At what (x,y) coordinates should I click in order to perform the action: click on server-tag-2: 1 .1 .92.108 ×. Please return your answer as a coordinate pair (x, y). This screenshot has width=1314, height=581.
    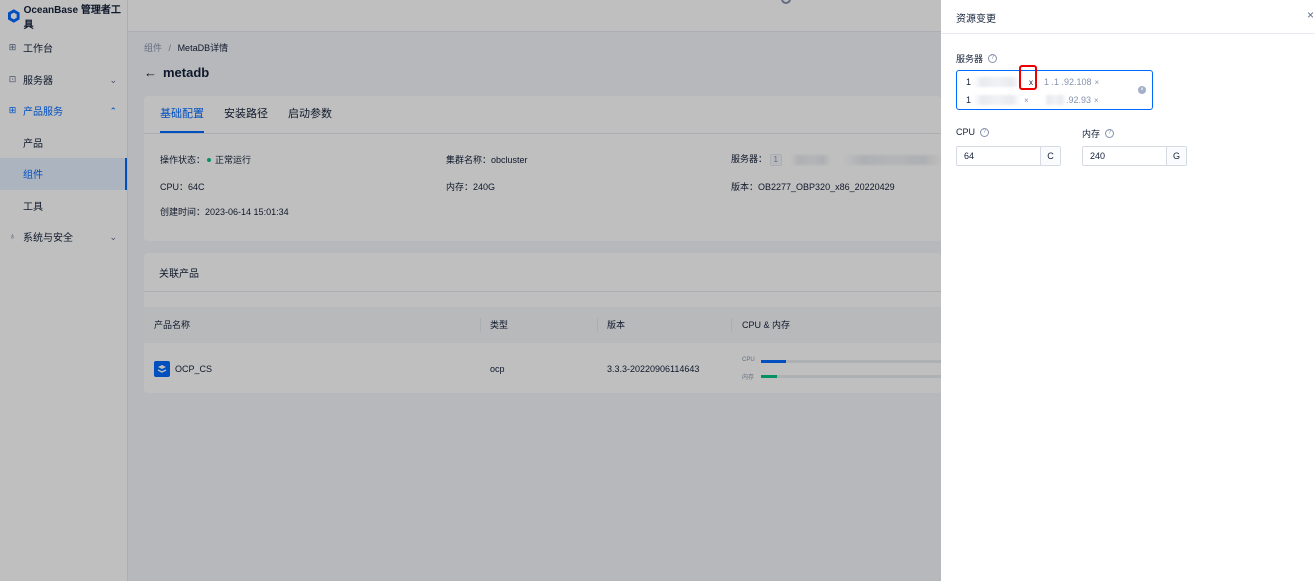
    Looking at the image, I should click on (1071, 82).